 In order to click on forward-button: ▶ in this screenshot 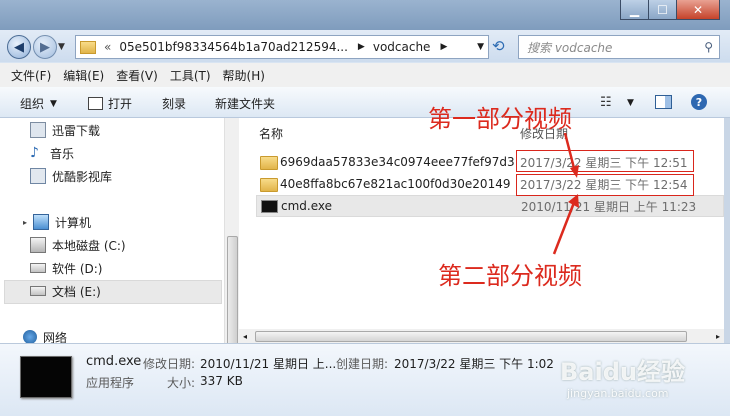, I will do `click(45, 47)`.